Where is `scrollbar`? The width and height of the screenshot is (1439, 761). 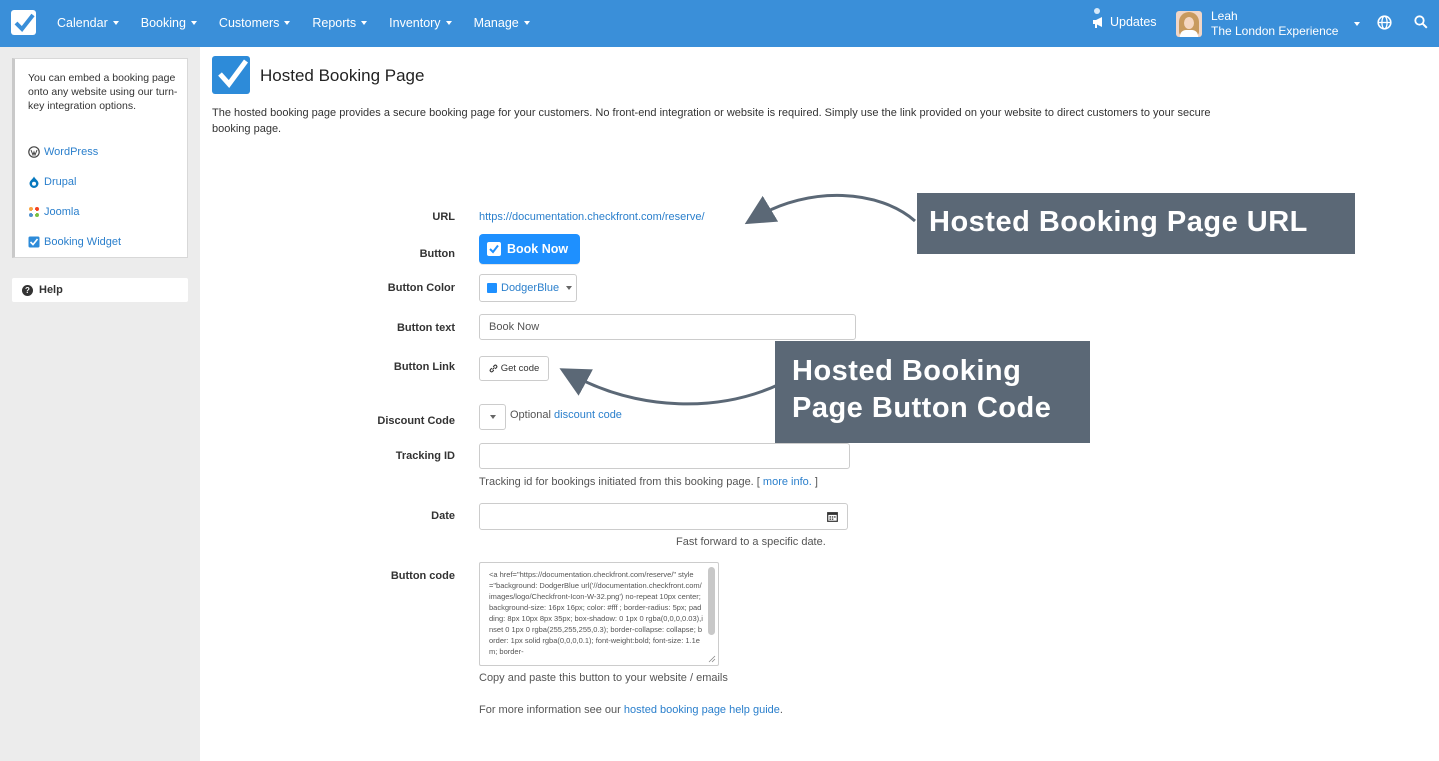
scrollbar is located at coordinates (711, 601).